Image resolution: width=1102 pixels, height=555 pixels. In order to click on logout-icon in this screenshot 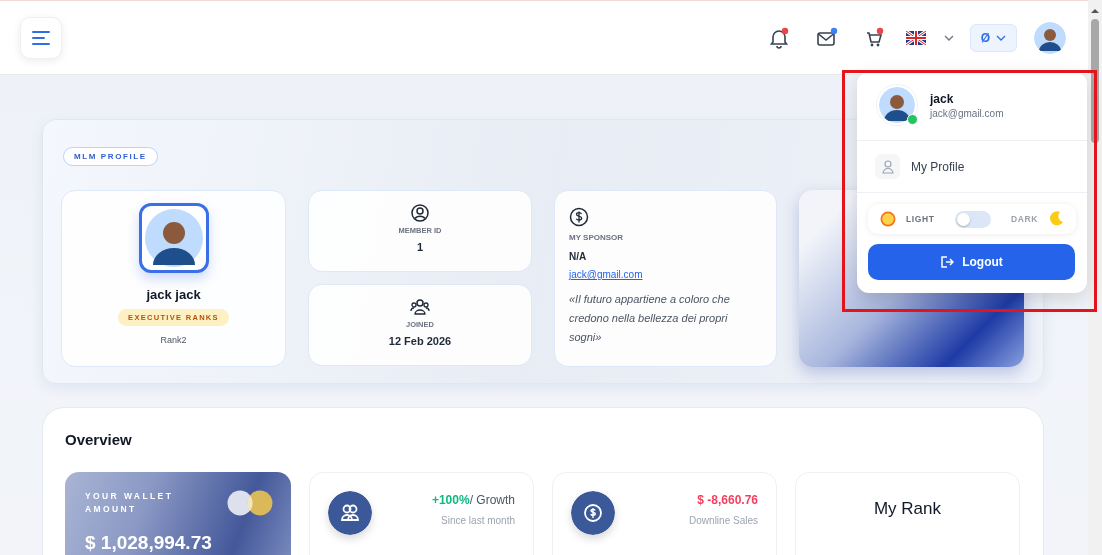, I will do `click(947, 262)`.